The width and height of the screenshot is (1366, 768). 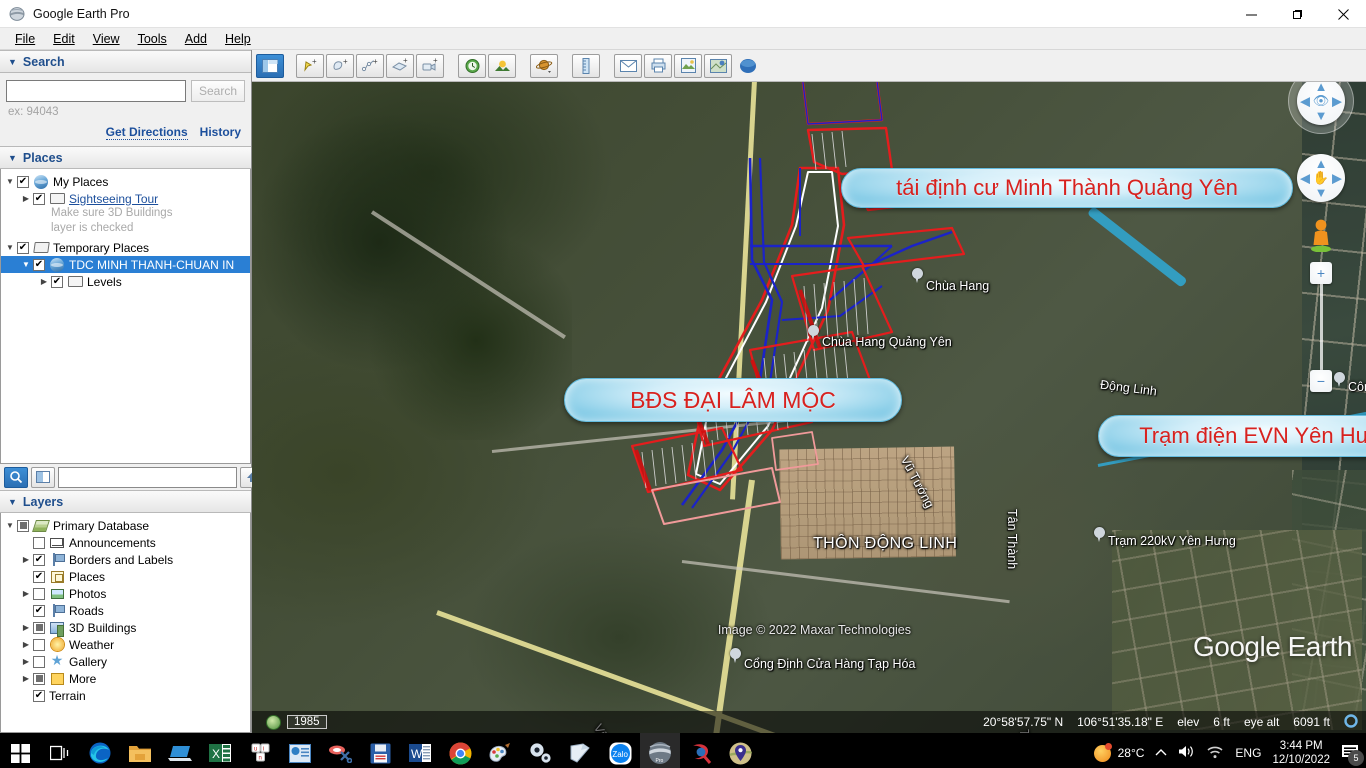 What do you see at coordinates (125, 559) in the screenshot?
I see `layers-item-borders-and-labels: ▶ ✔ Borders and Labels` at bounding box center [125, 559].